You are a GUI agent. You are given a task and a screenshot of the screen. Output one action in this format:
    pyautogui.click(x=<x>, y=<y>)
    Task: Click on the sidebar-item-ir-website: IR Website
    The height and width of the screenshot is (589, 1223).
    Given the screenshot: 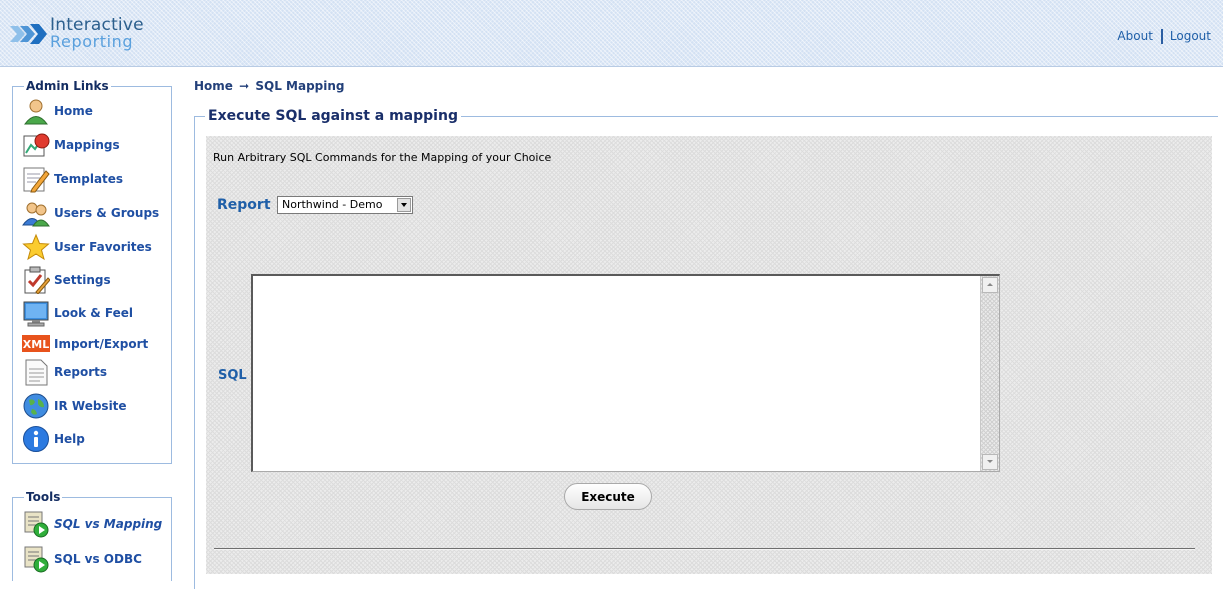 What is the action you would take?
    pyautogui.click(x=74, y=406)
    